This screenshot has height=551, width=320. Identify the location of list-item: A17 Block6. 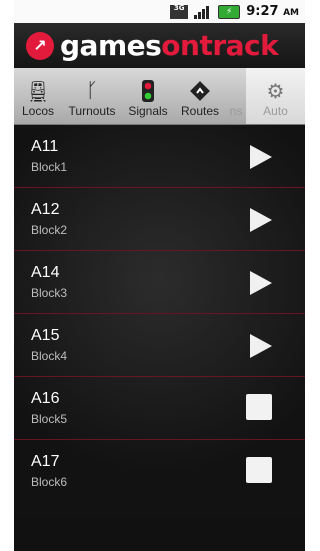
(159, 477).